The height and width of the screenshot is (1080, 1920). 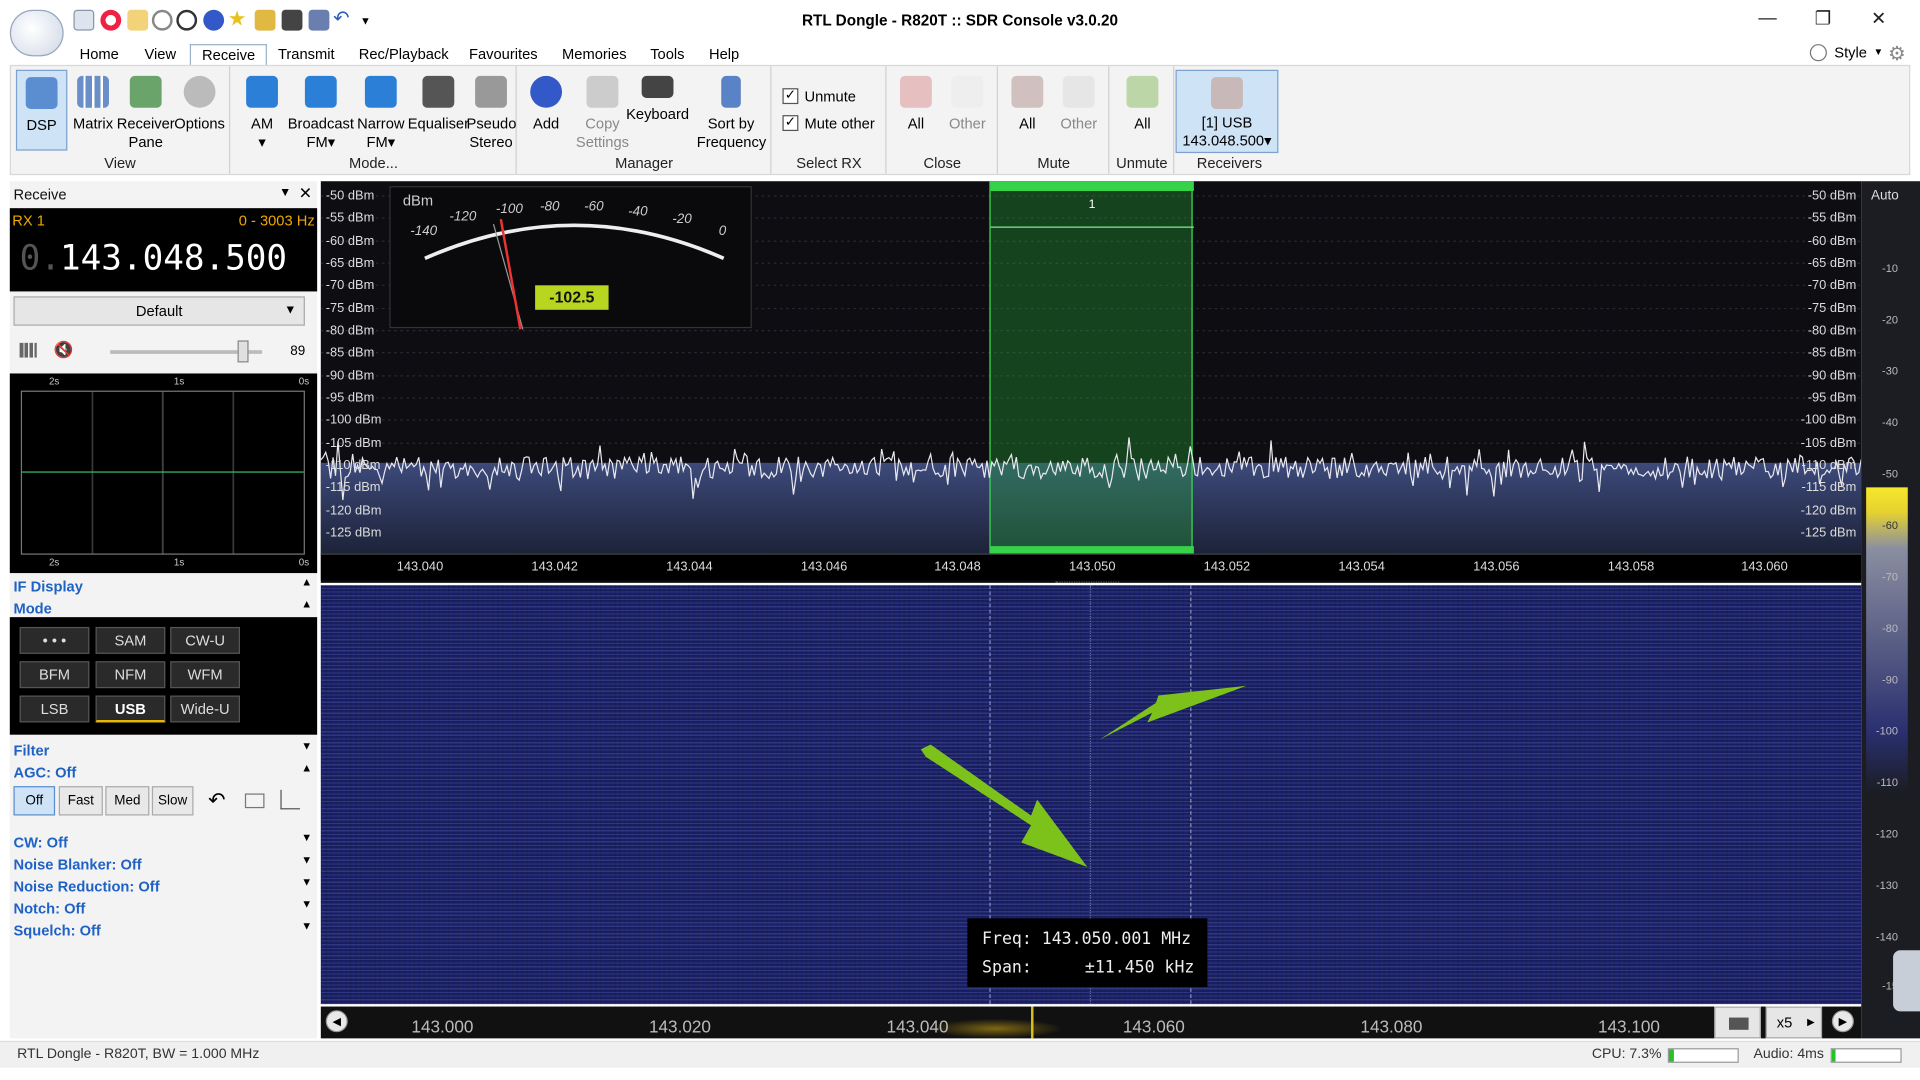 What do you see at coordinates (594, 55) in the screenshot?
I see `tab-memories: Memories` at bounding box center [594, 55].